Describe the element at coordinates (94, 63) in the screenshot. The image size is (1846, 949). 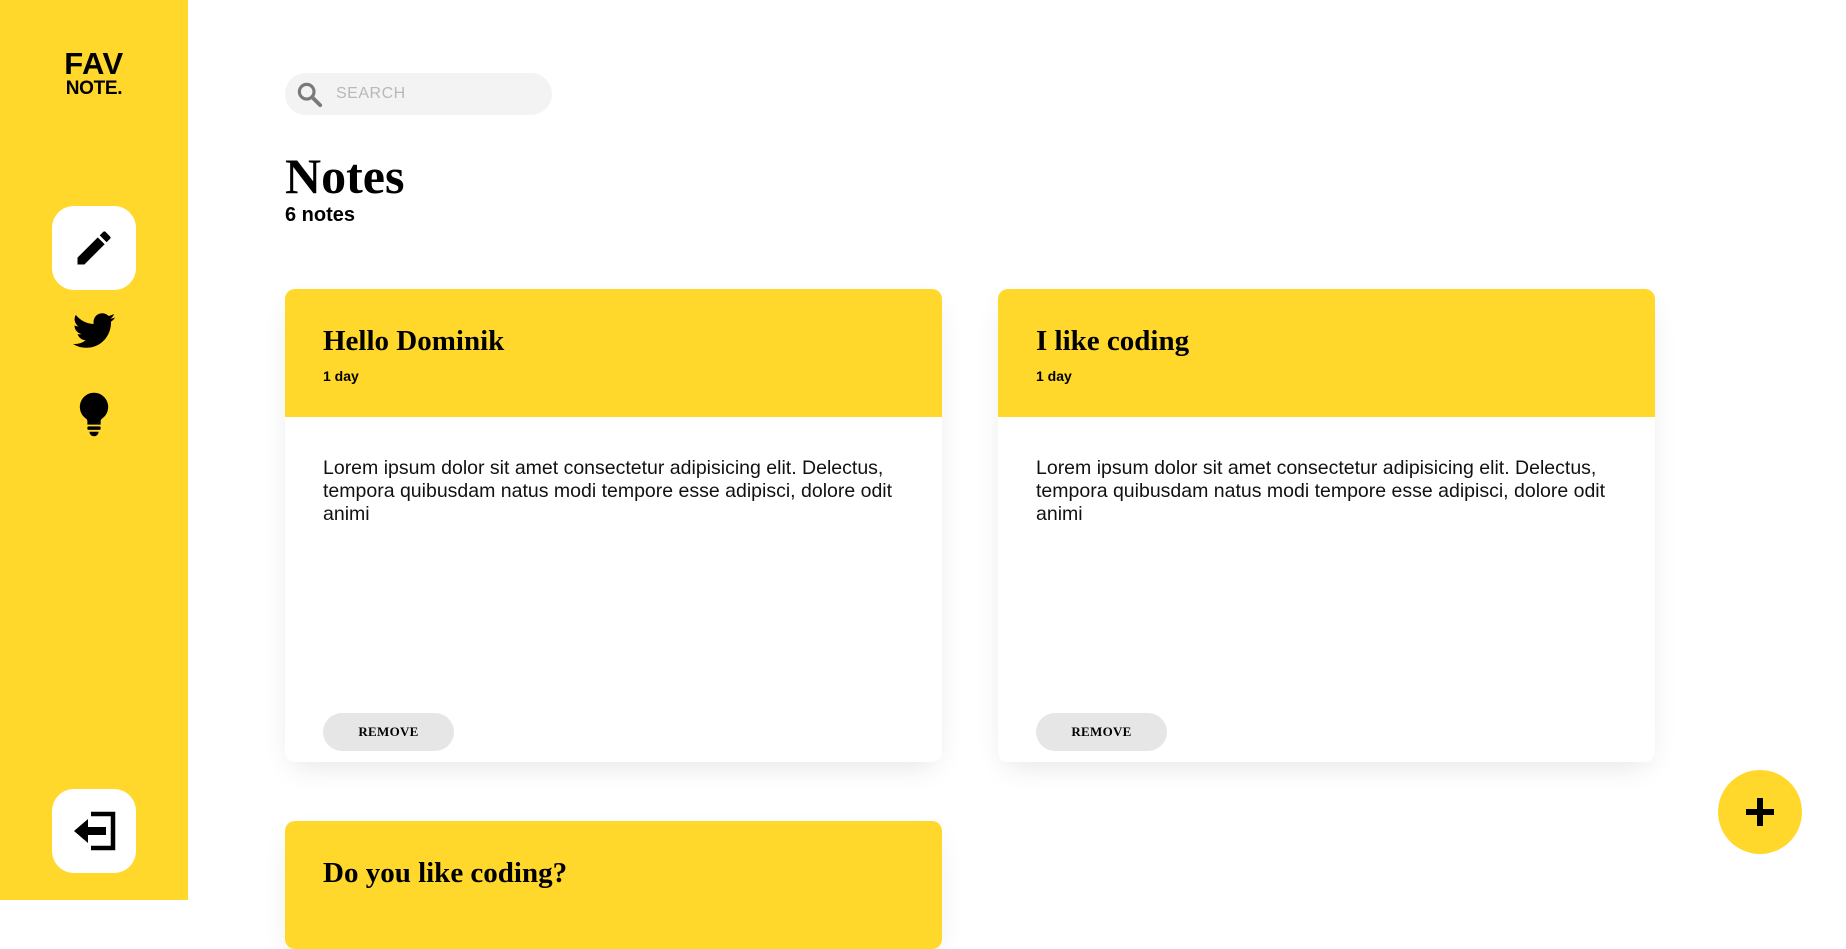
I see `logo-line-1: FAV` at that location.